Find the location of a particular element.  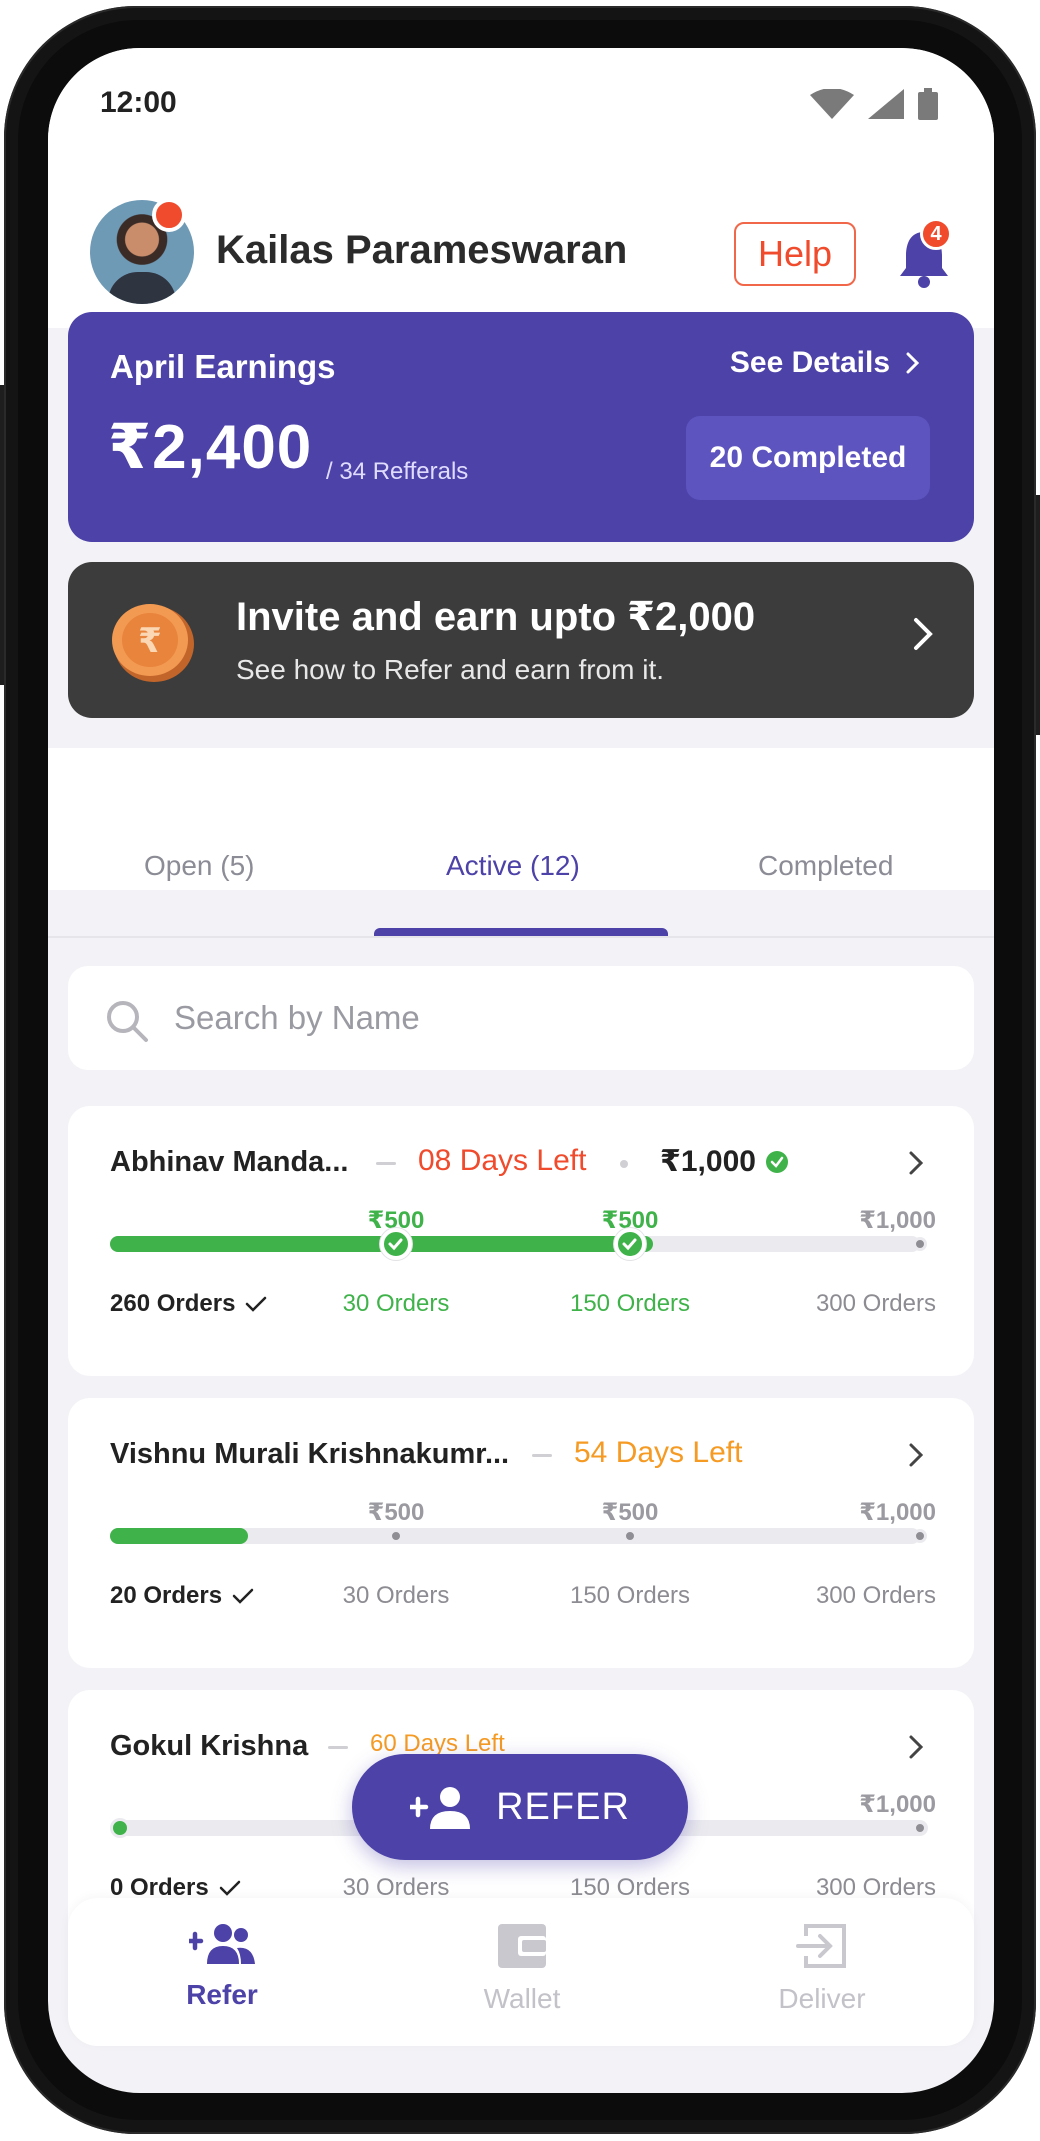

online-status-dot is located at coordinates (169, 215).